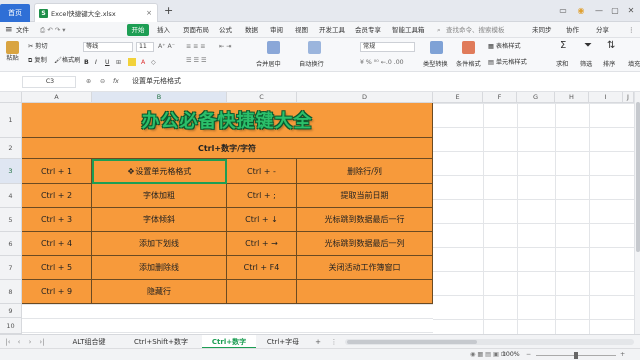 The image size is (640, 360). Describe the element at coordinates (42, 342) in the screenshot. I see `last-sheet-button: ›|` at that location.